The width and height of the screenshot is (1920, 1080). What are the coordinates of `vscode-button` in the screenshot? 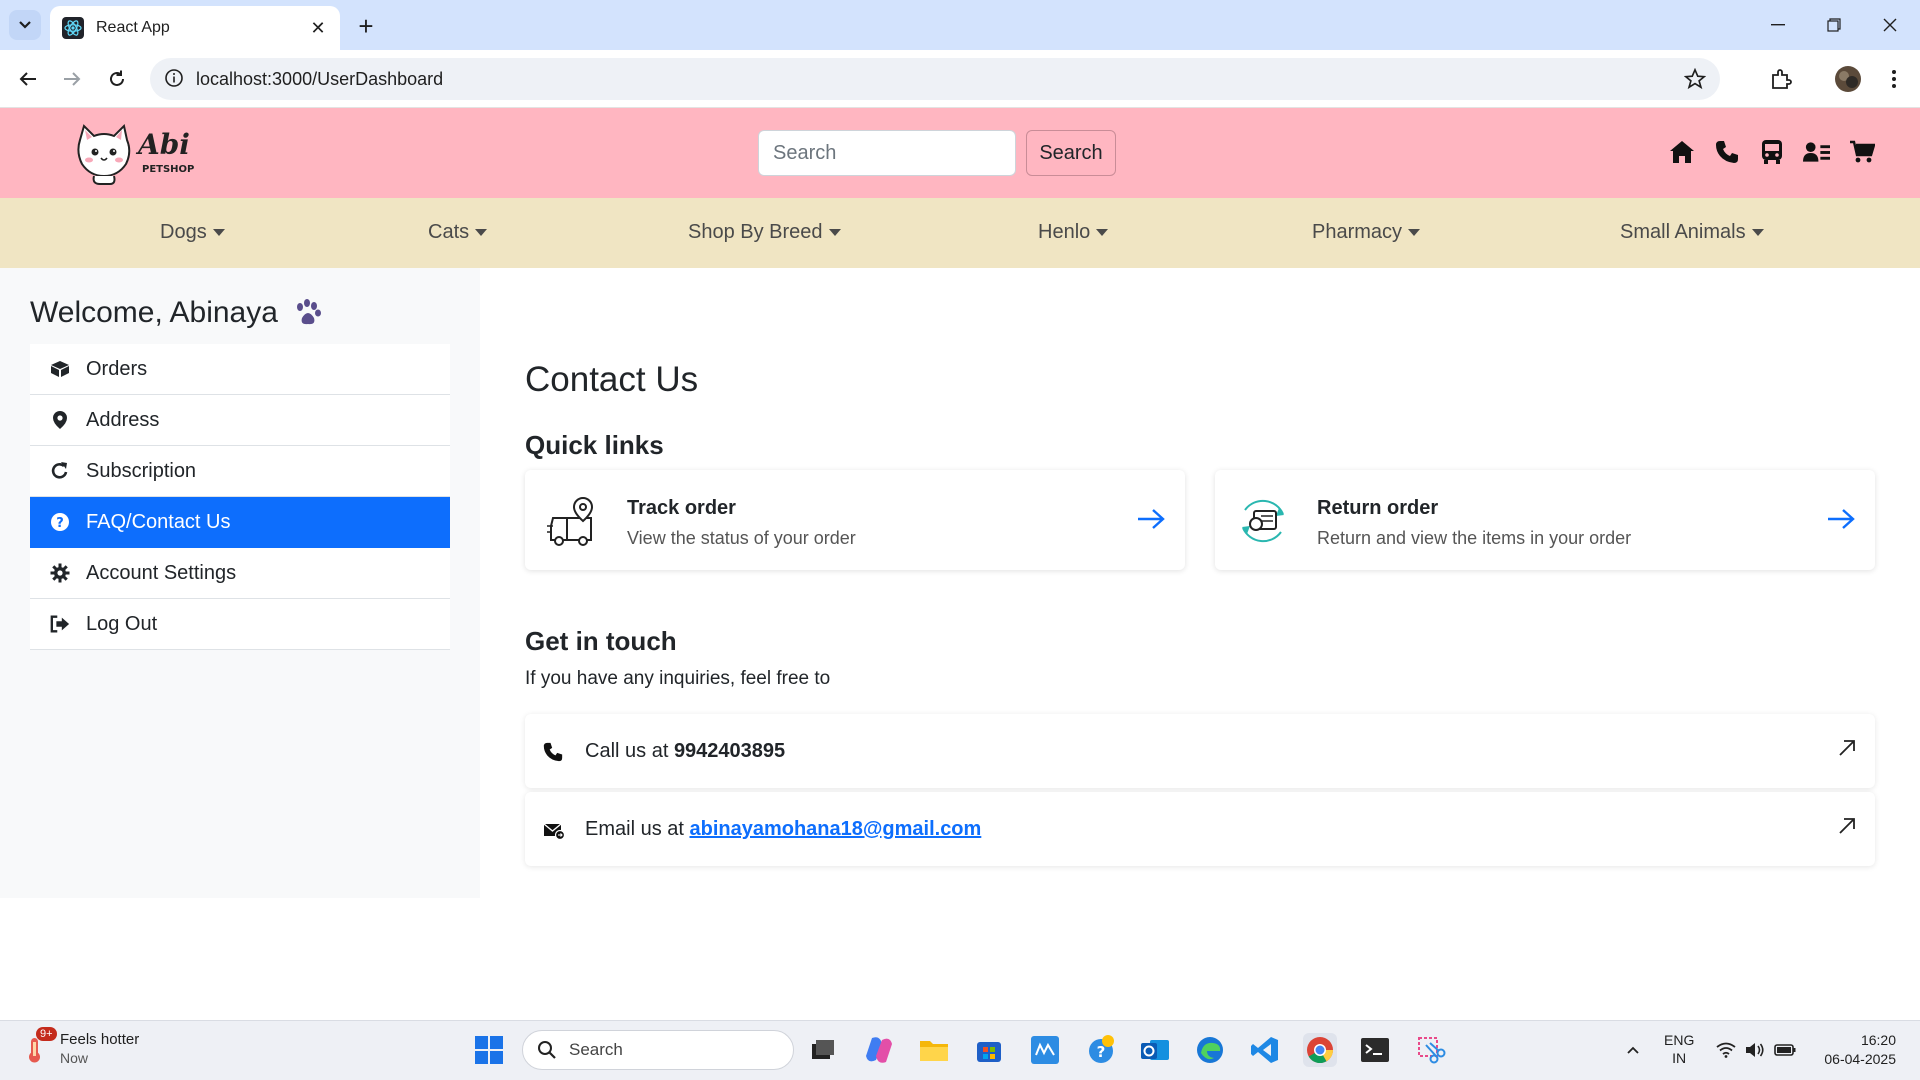 It's located at (1265, 1050).